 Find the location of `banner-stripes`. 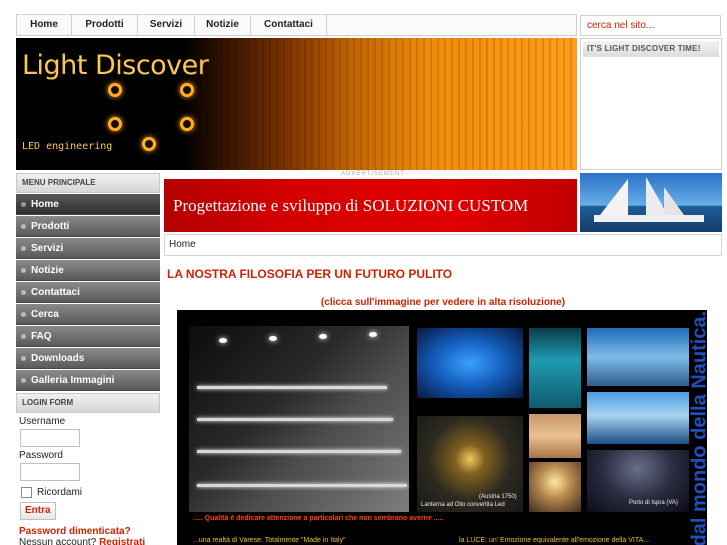

banner-stripes is located at coordinates (391, 104).